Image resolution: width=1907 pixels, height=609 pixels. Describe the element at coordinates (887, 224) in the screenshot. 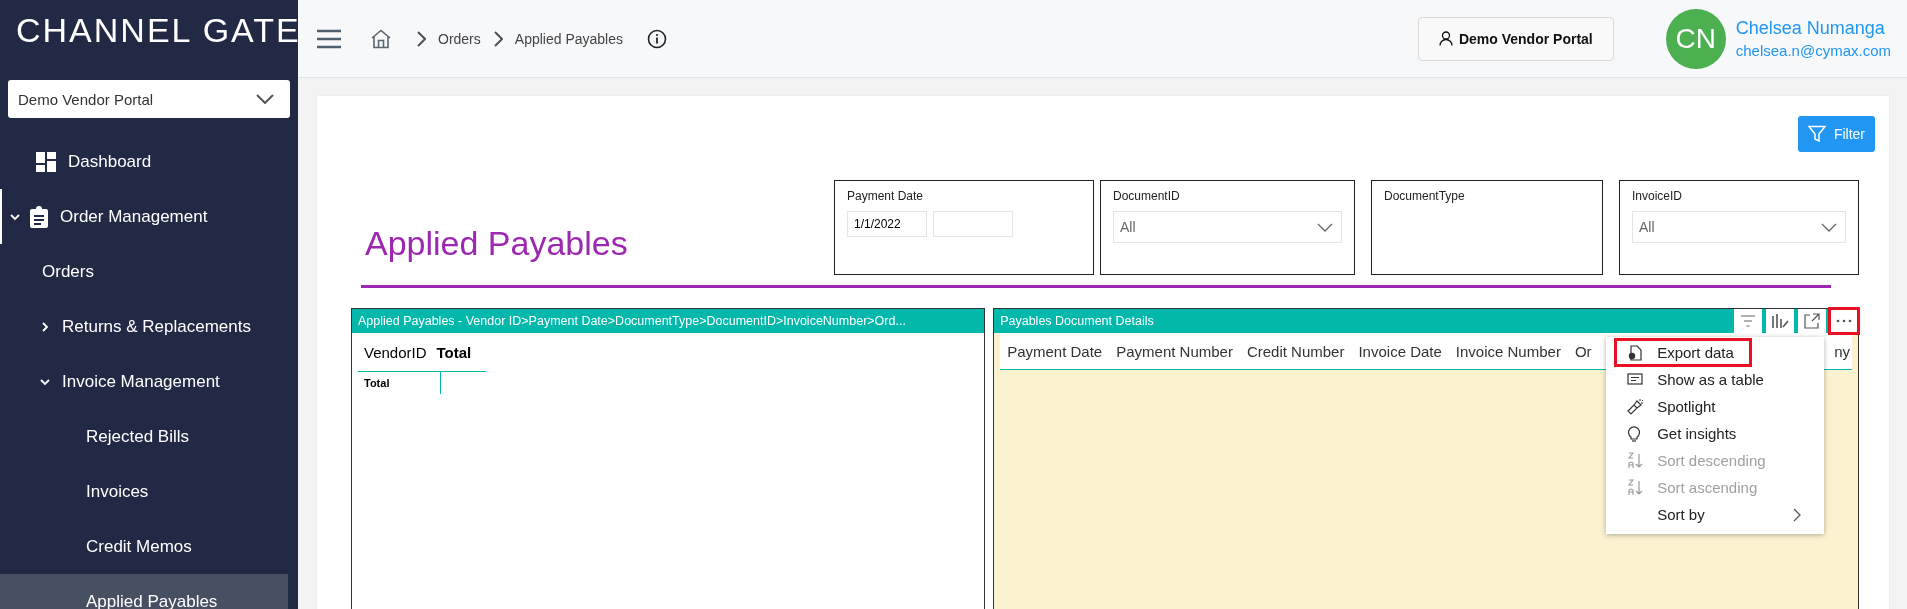

I see `date-field: 1/1/2022` at that location.